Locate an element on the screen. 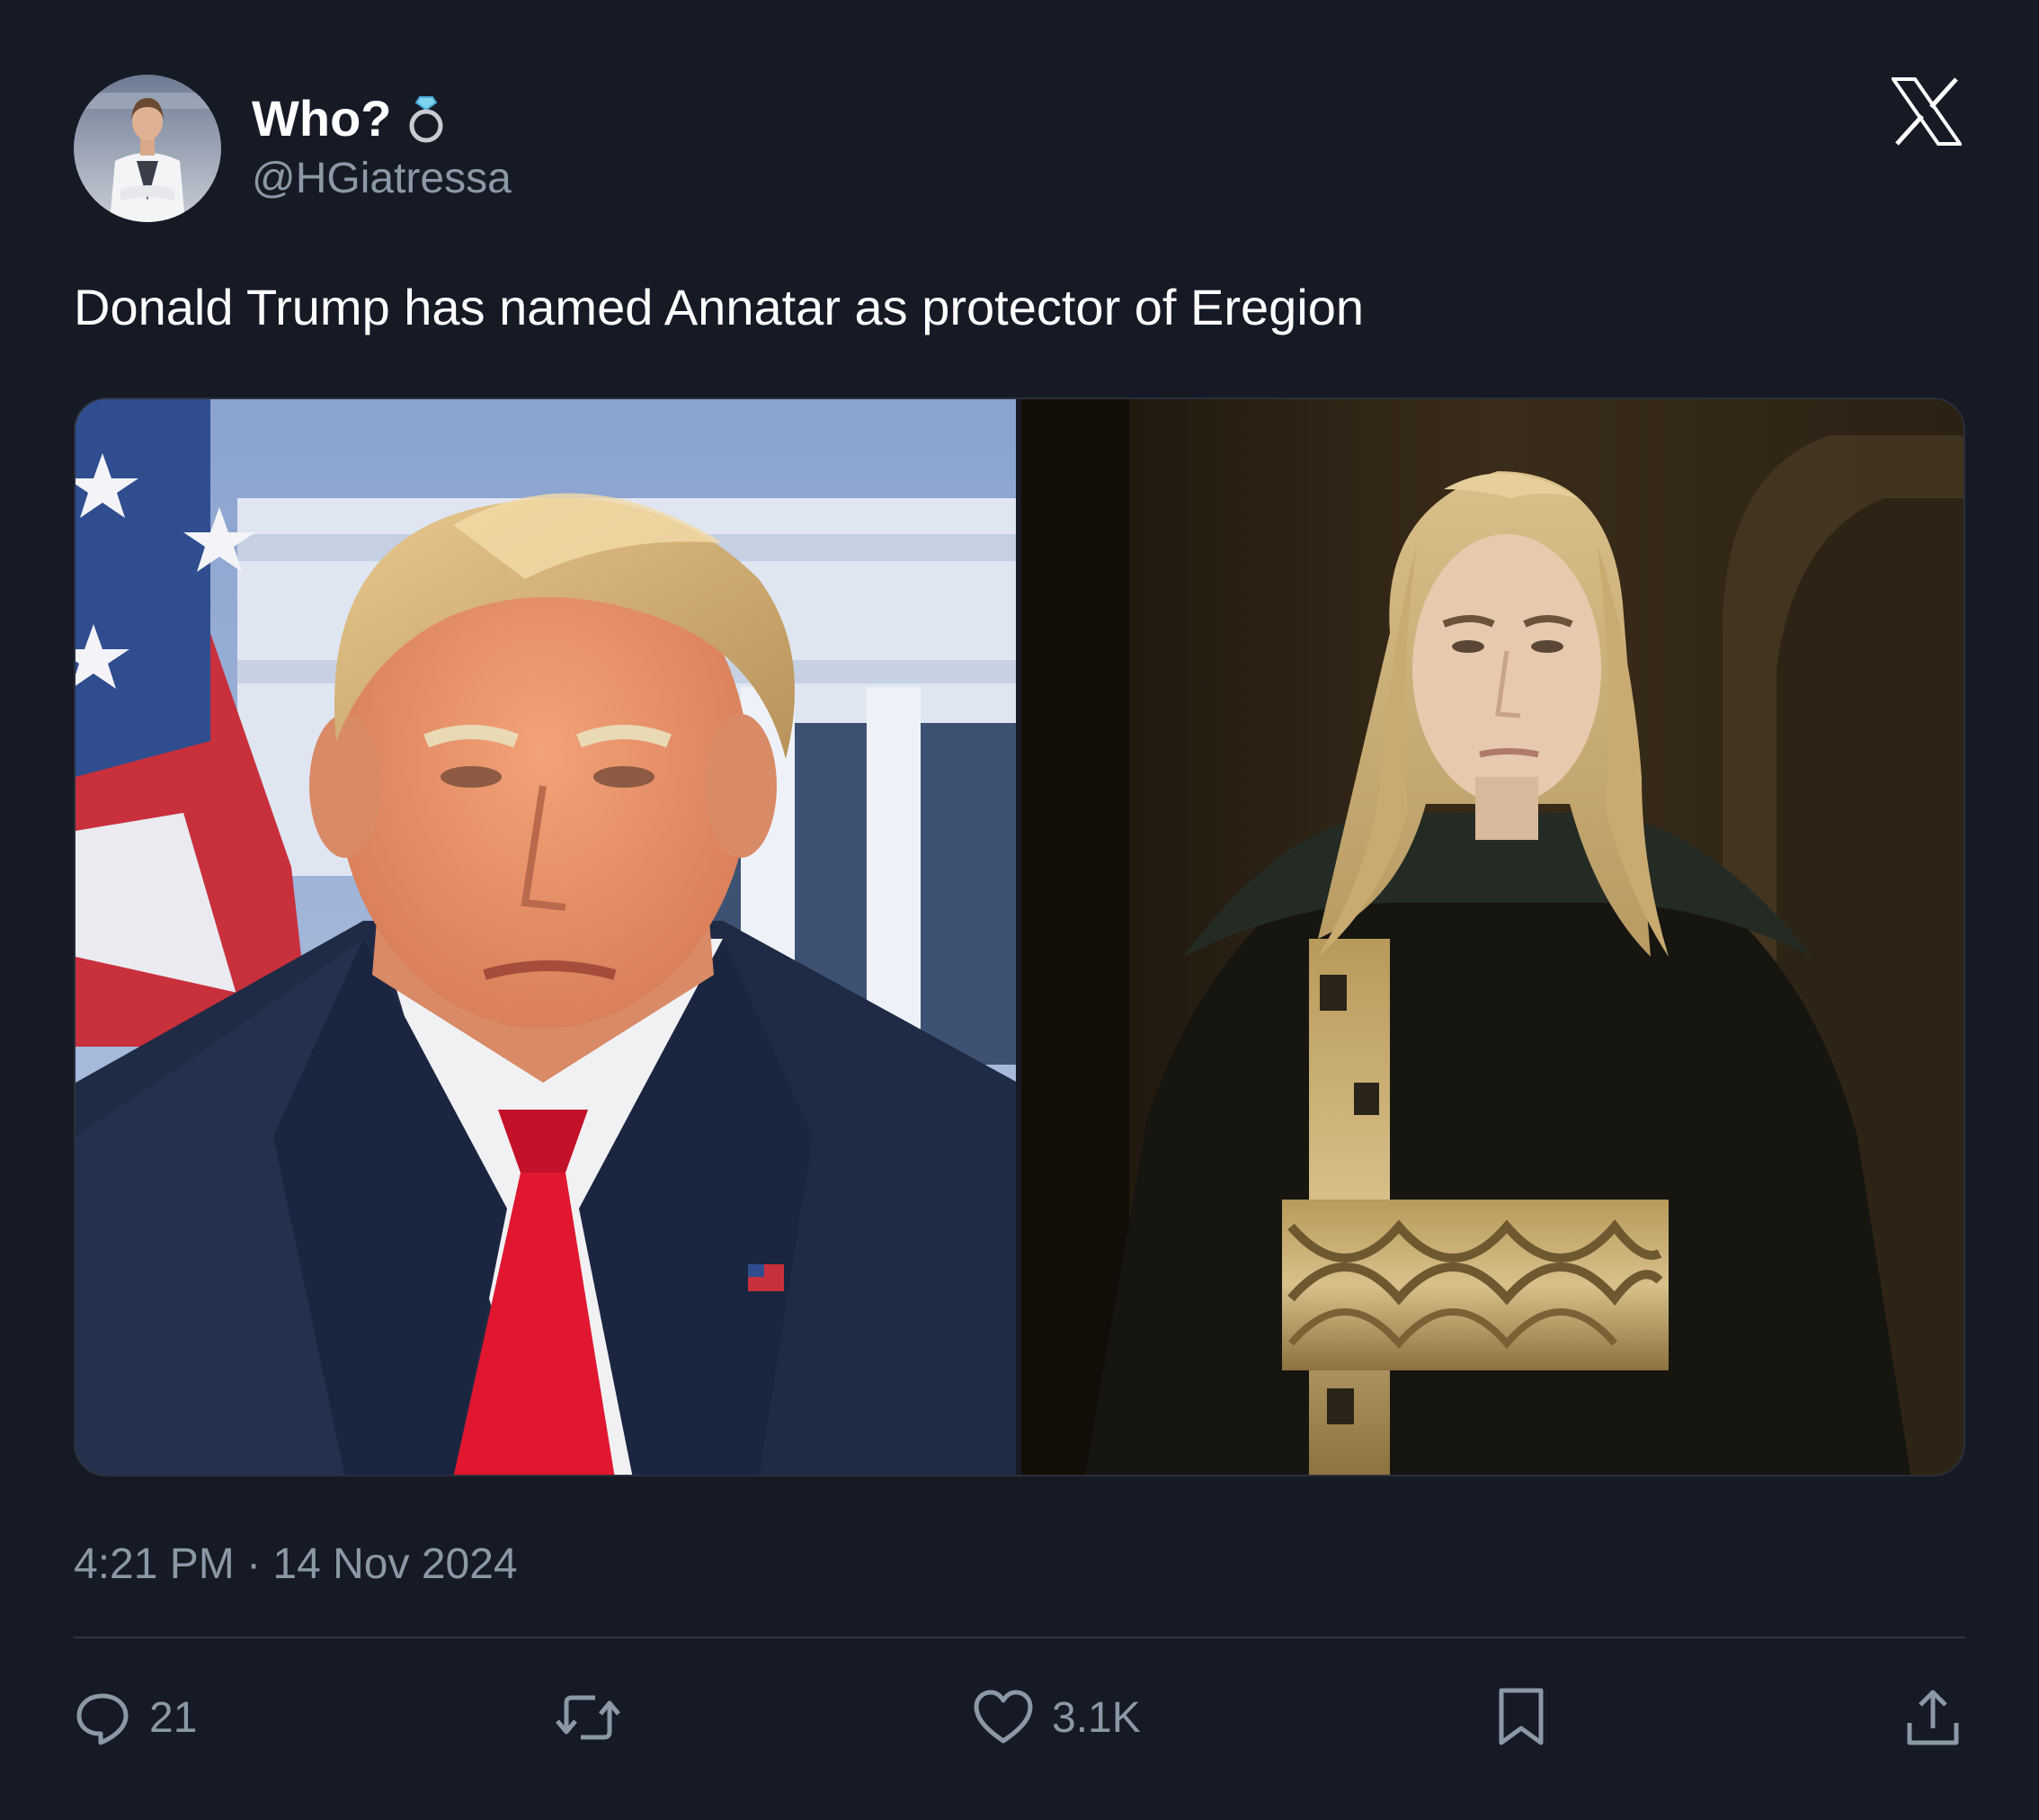  display-name-row: Who? is located at coordinates (382, 119).